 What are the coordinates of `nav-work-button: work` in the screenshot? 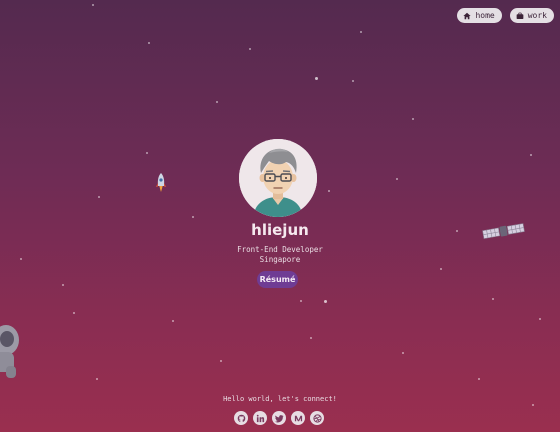 It's located at (531, 15).